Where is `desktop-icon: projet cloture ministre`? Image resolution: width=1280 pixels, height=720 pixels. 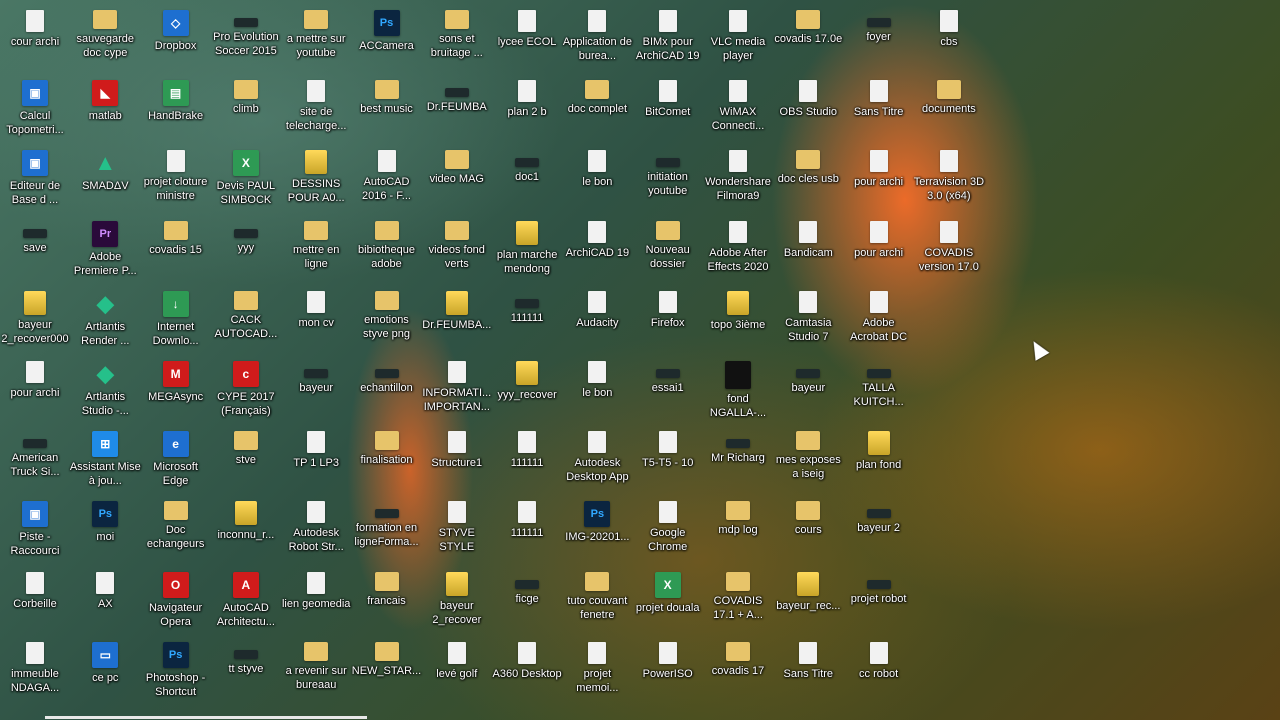 desktop-icon: projet cloture ministre is located at coordinates (176, 172).